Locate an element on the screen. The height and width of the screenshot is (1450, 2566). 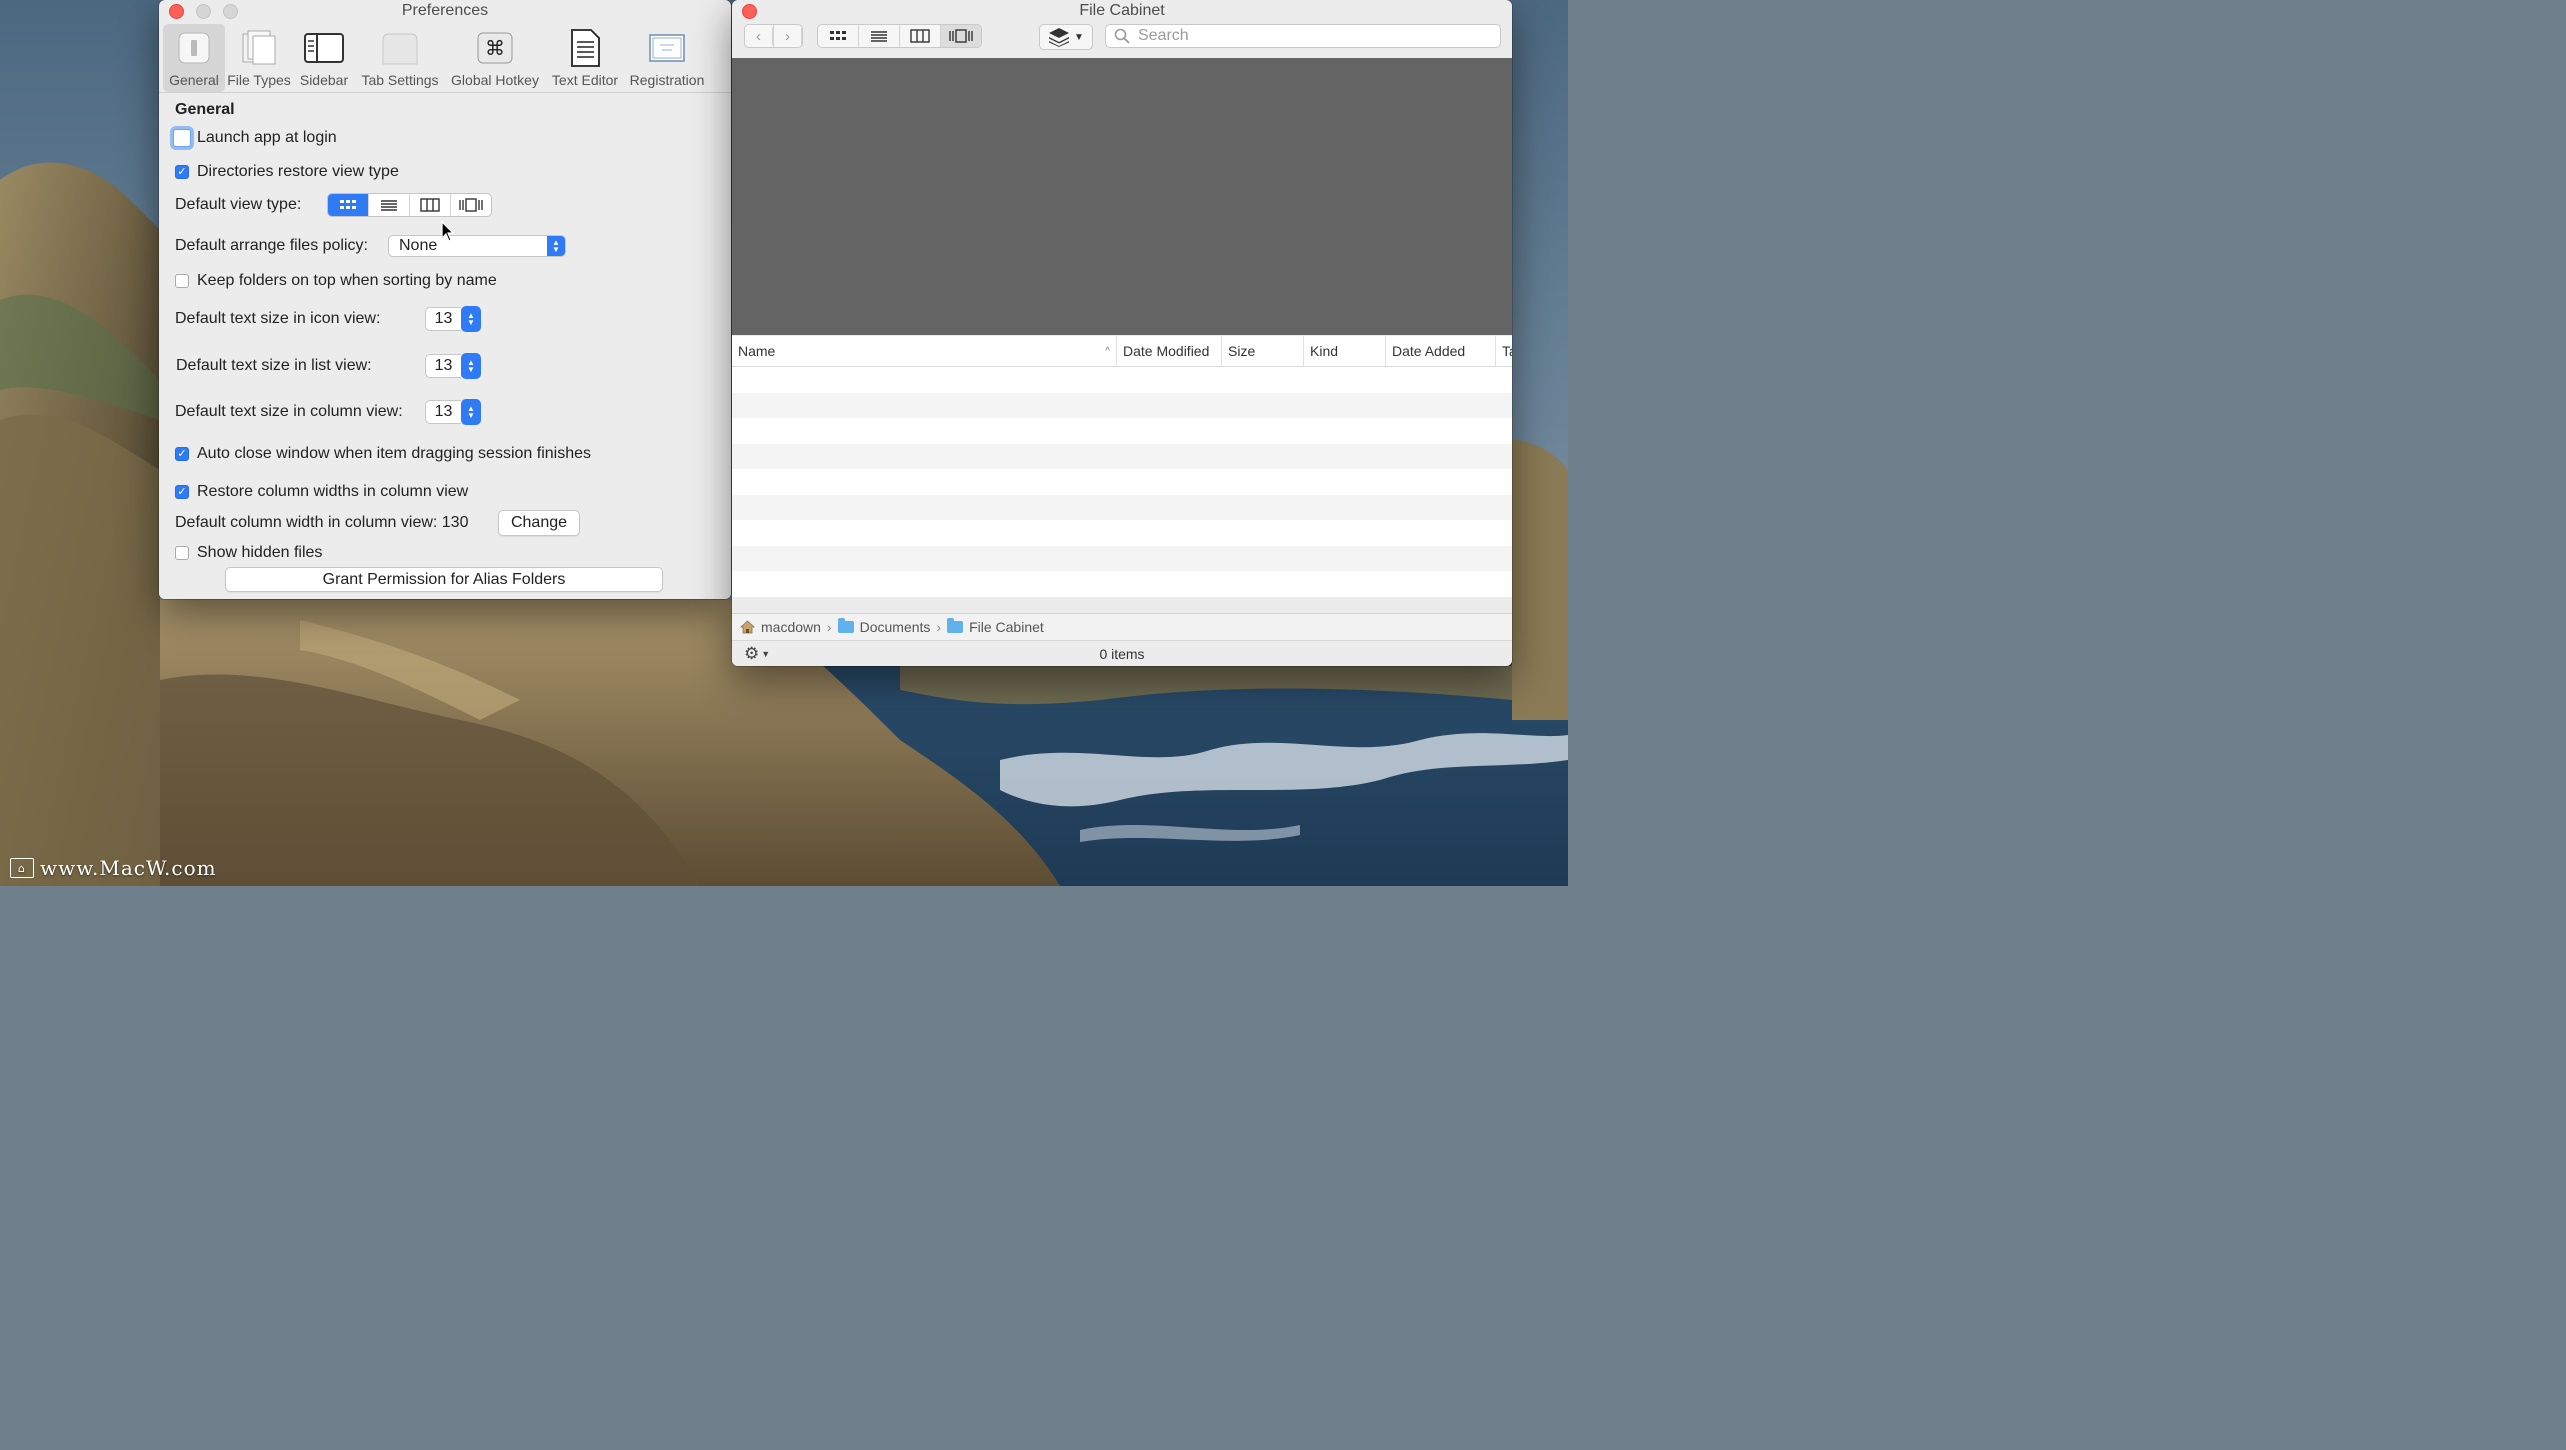
list-view-segment is located at coordinates (390, 205).